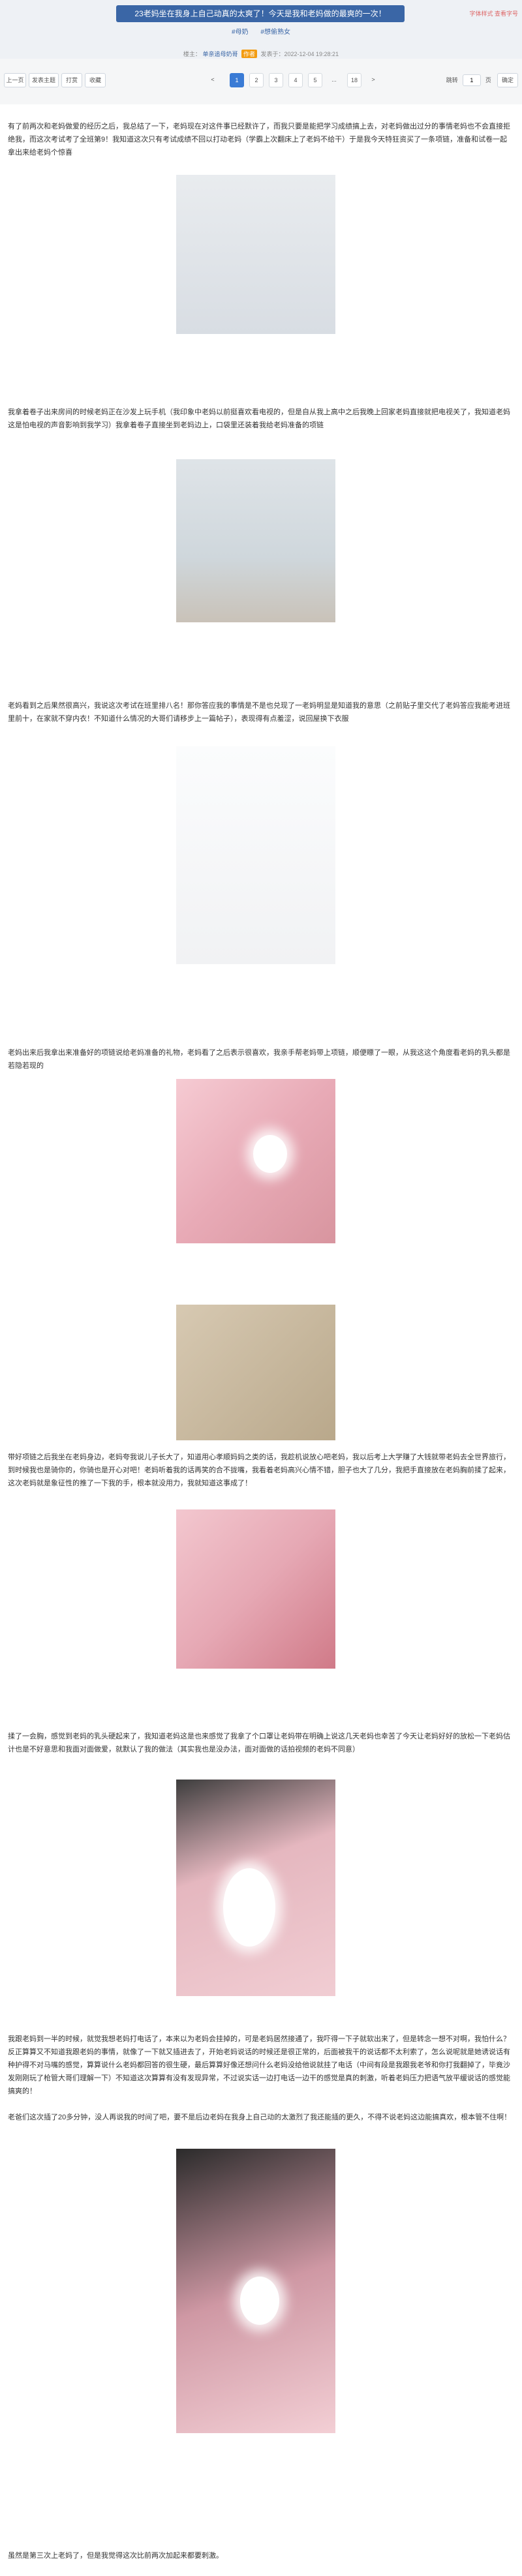 The width and height of the screenshot is (522, 2576). I want to click on pager-page: 2, so click(256, 80).